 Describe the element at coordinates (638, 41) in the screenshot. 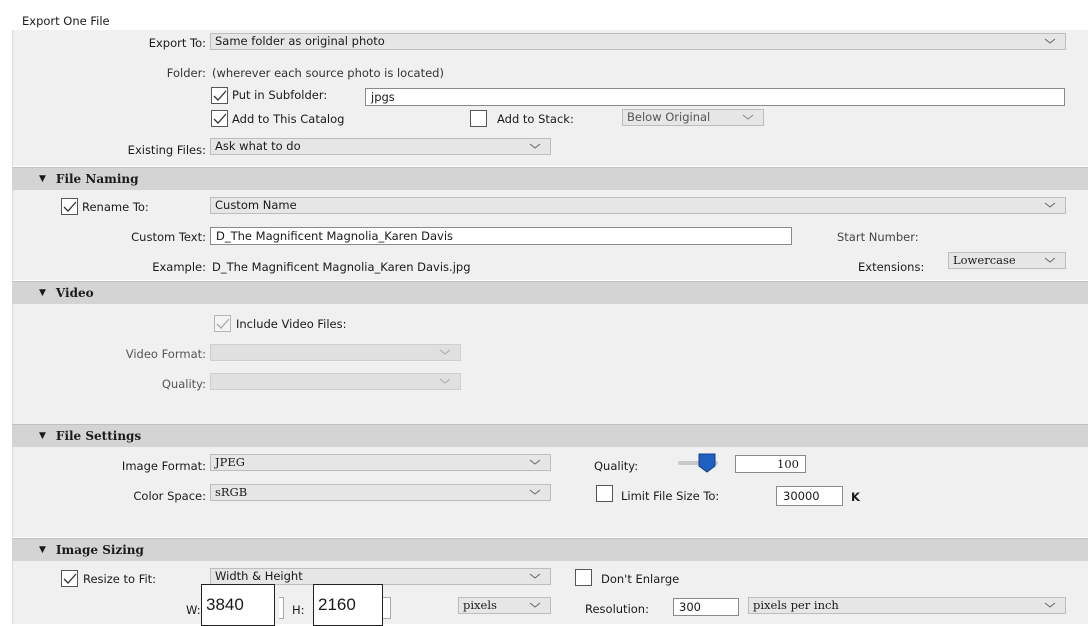

I see `export-to-select: Same folder as original photo` at that location.